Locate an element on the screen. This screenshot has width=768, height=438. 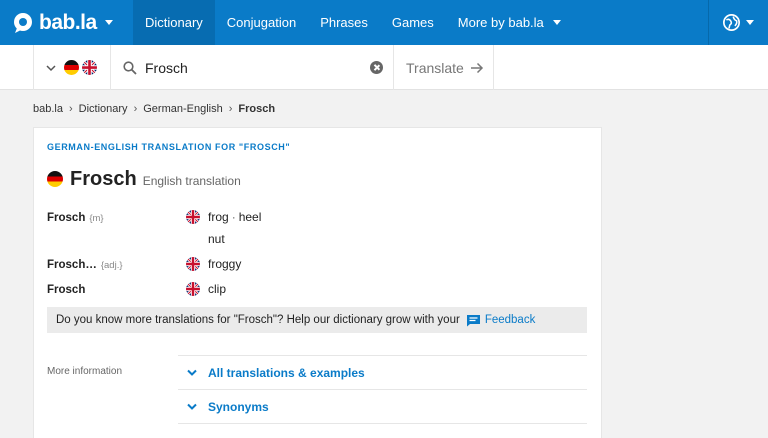
entry-translation: frog · heel is located at coordinates (223, 217).